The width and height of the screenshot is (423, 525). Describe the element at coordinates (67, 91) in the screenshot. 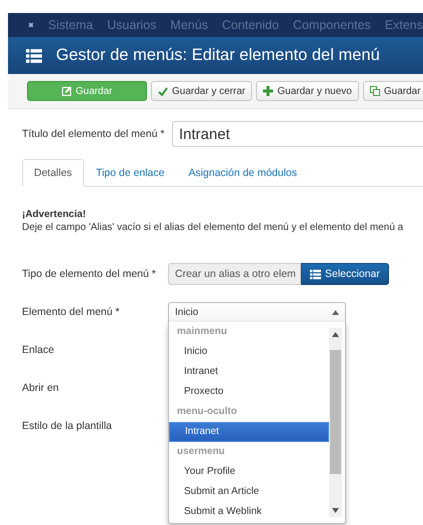

I see `edit-icon` at that location.